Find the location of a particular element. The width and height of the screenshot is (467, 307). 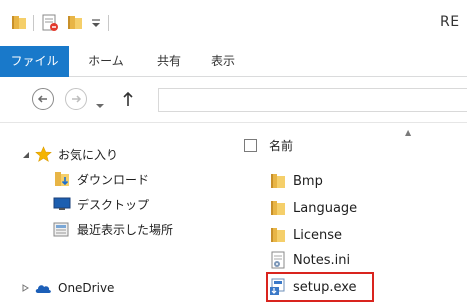

select-all-checkbox is located at coordinates (250, 145).